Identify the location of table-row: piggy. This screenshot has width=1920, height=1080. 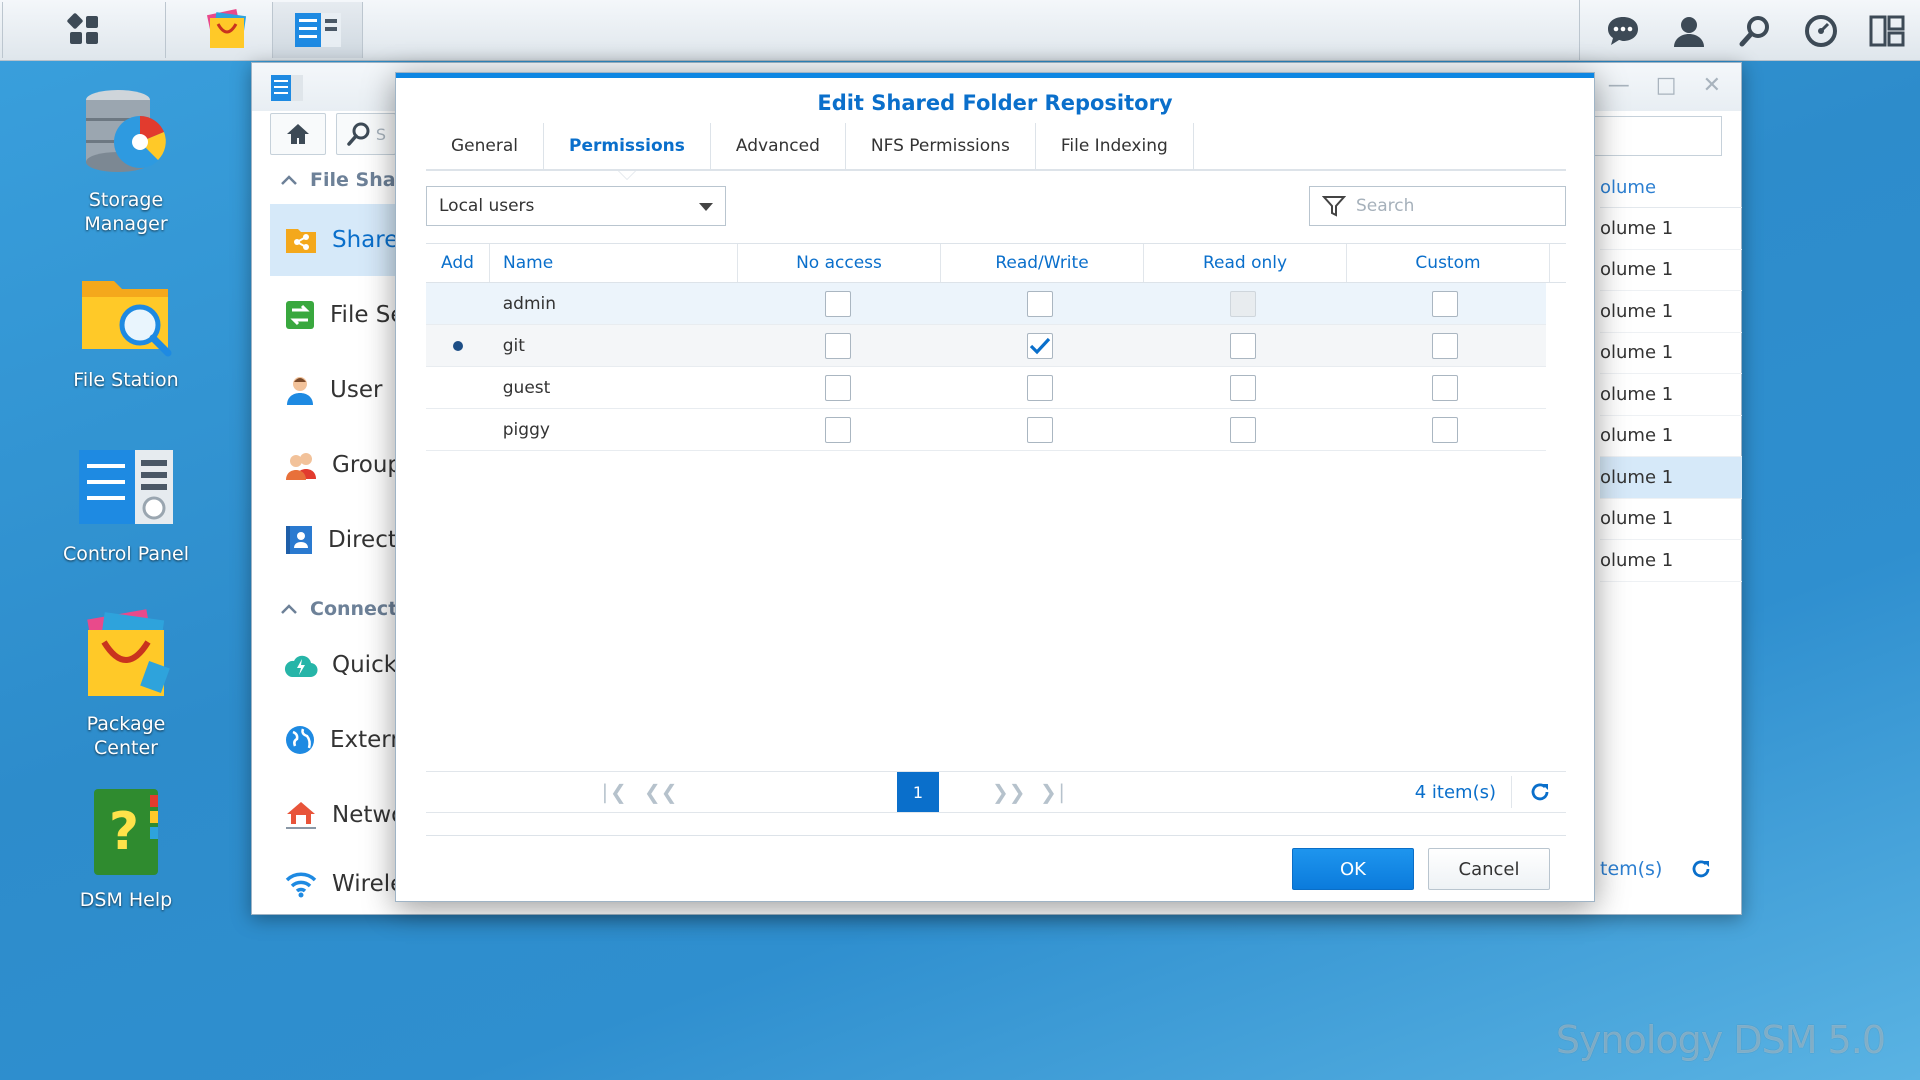
(986, 430).